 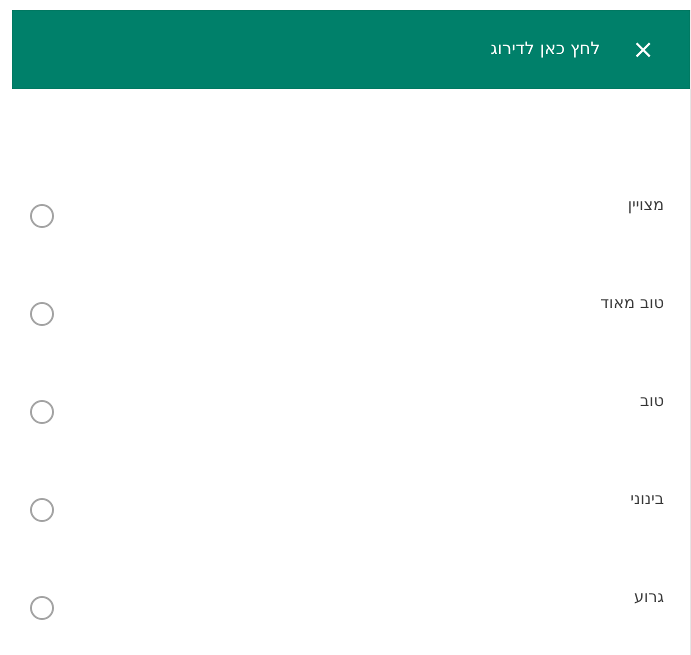 What do you see at coordinates (646, 205) in the screenshot?
I see `option-label: מצויין` at bounding box center [646, 205].